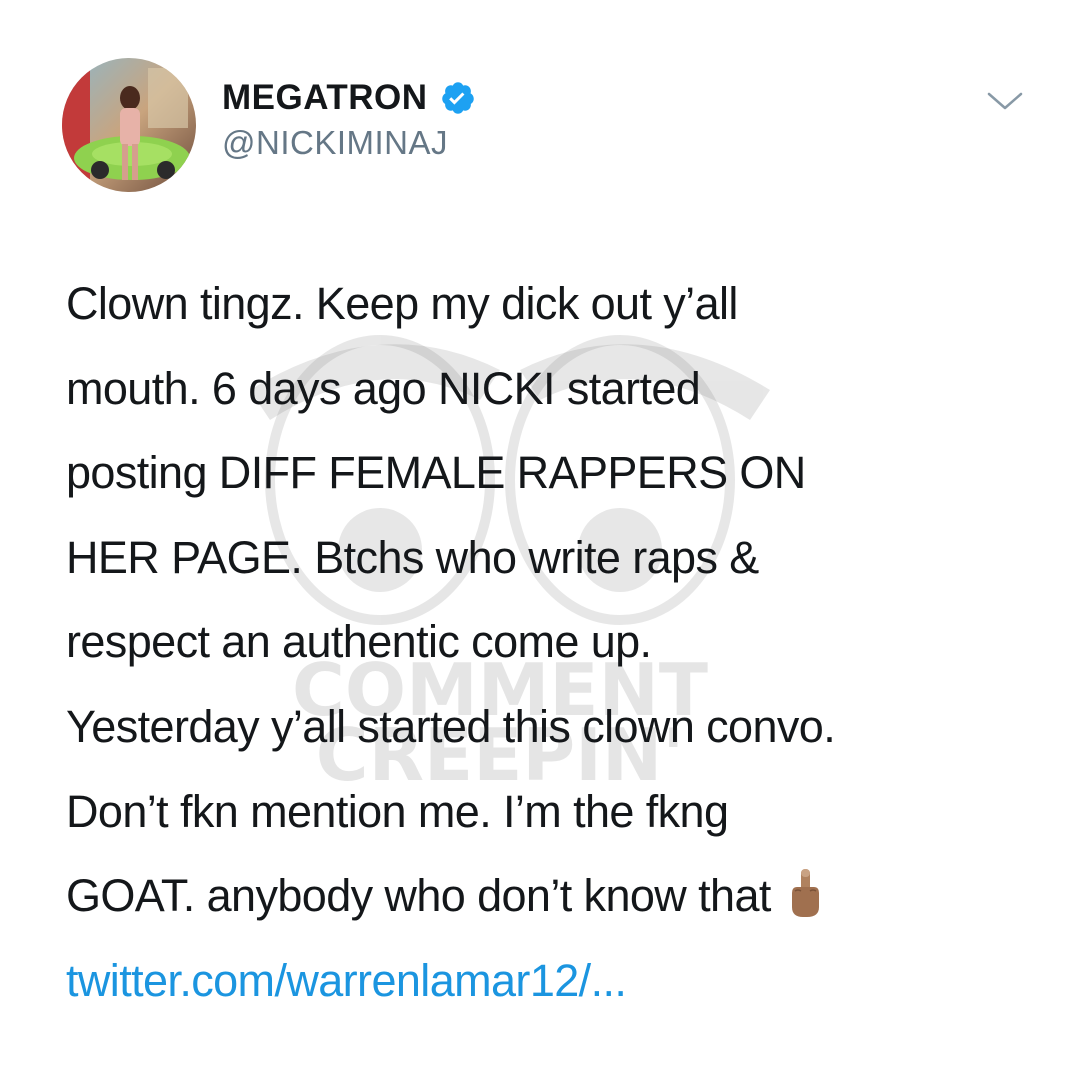 The height and width of the screenshot is (1080, 1080). Describe the element at coordinates (402, 303) in the screenshot. I see `tweet-body-line-1: Clown tingz. Keep my dick out y’all` at that location.